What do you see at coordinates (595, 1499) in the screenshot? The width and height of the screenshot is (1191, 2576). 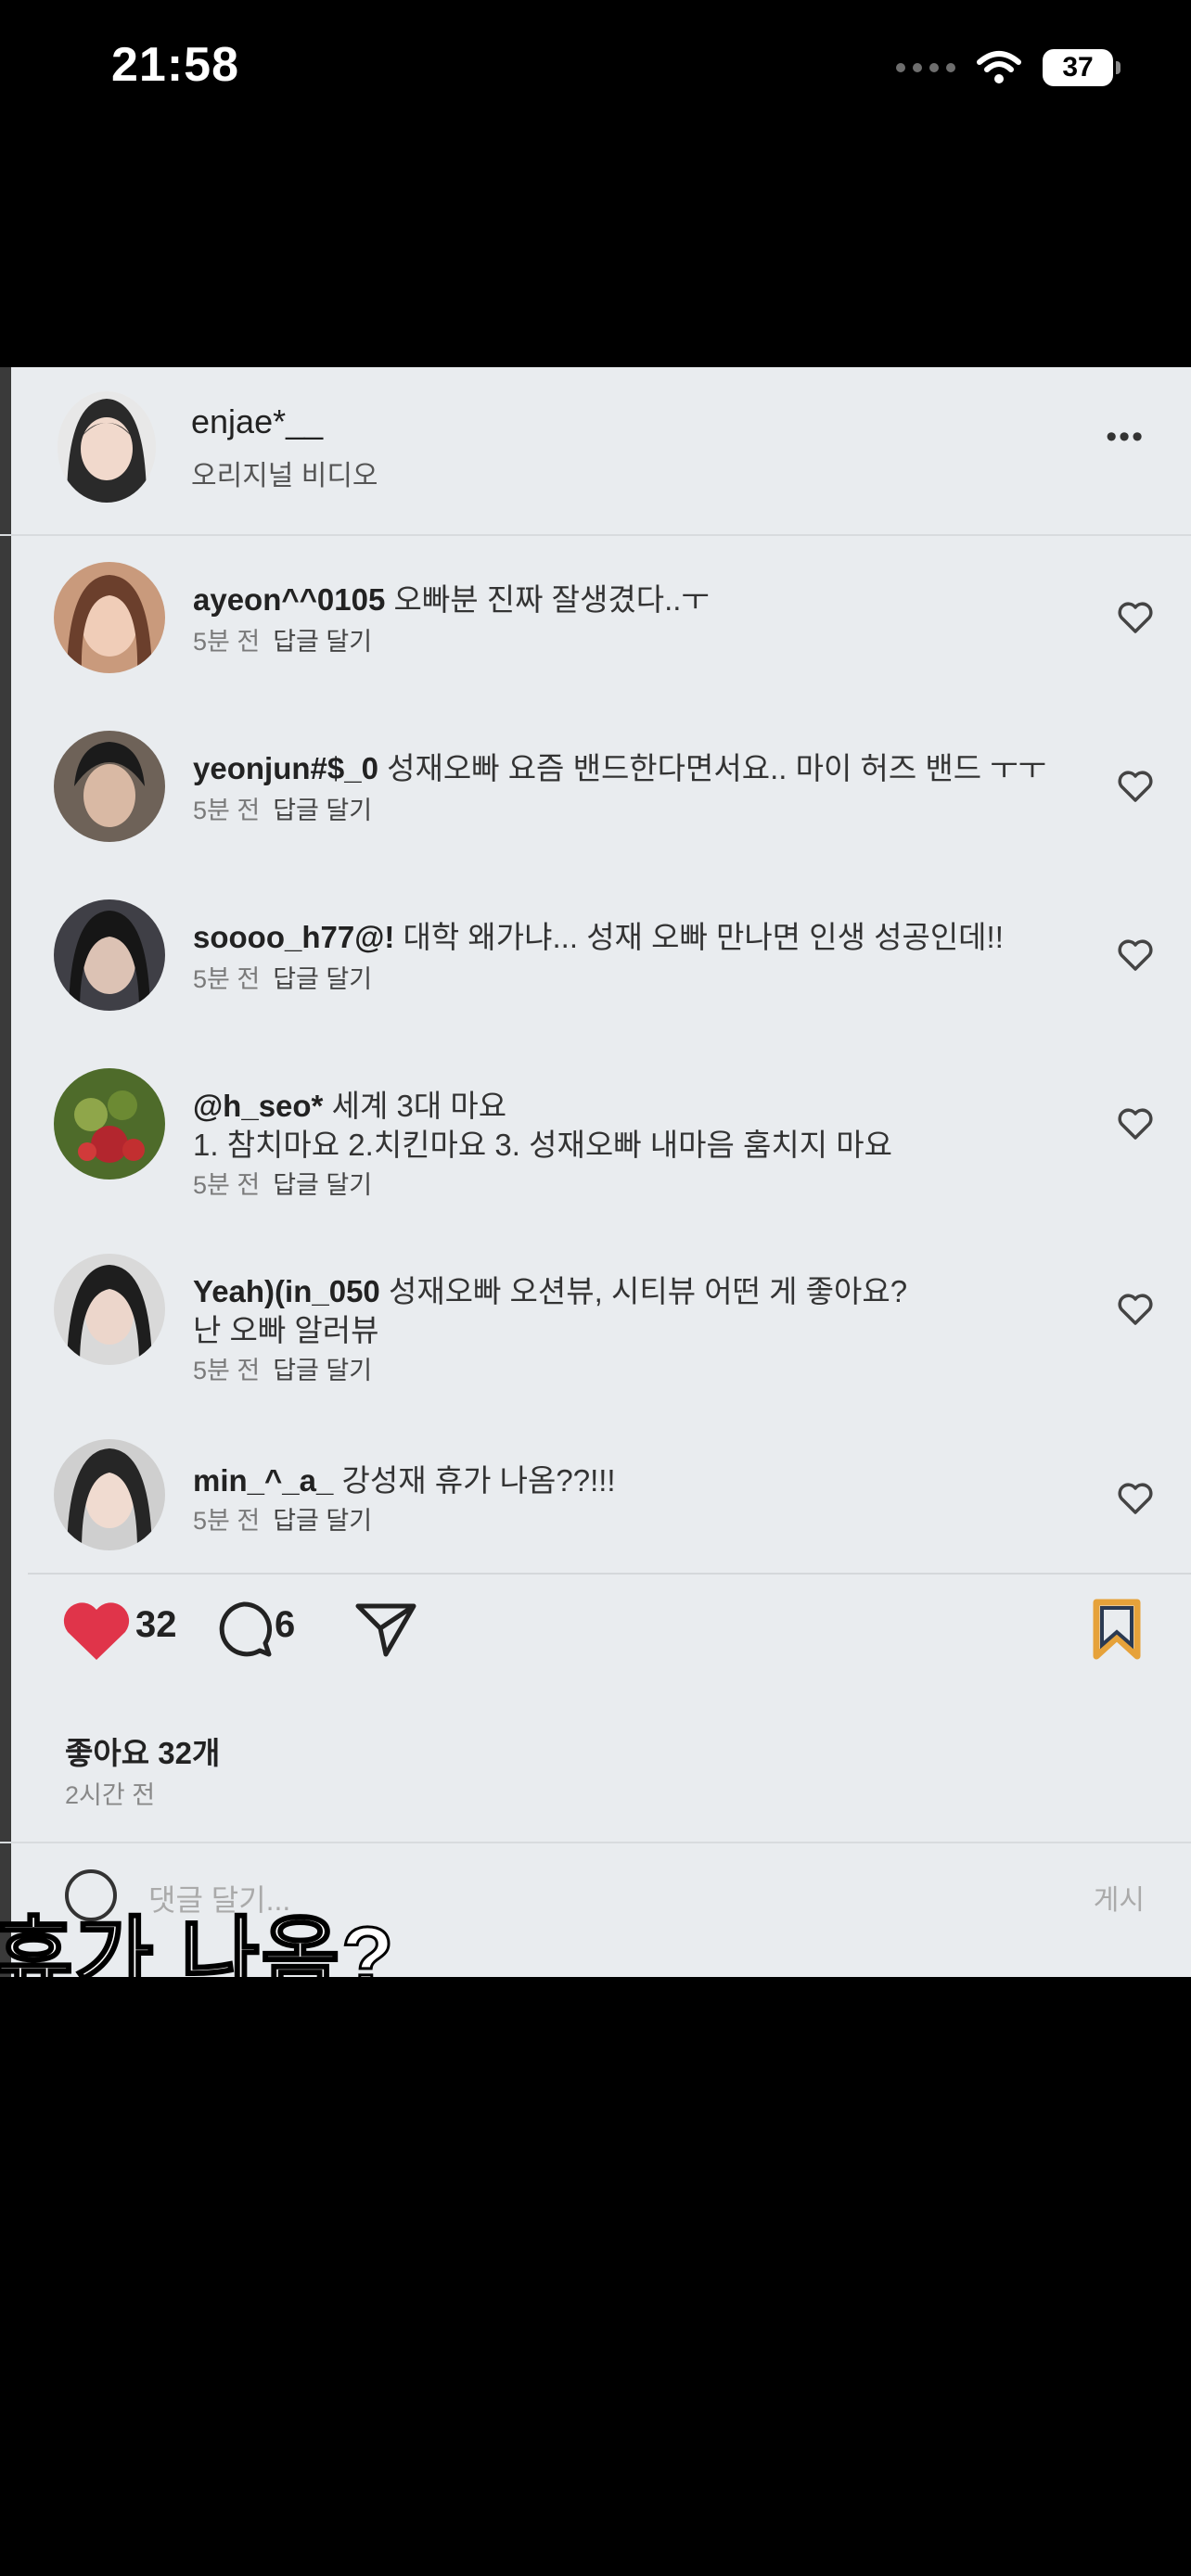 I see `comment-item: min_^_a_ 강성재 휴가 나옴??!!! 5분 전 답글 달기` at bounding box center [595, 1499].